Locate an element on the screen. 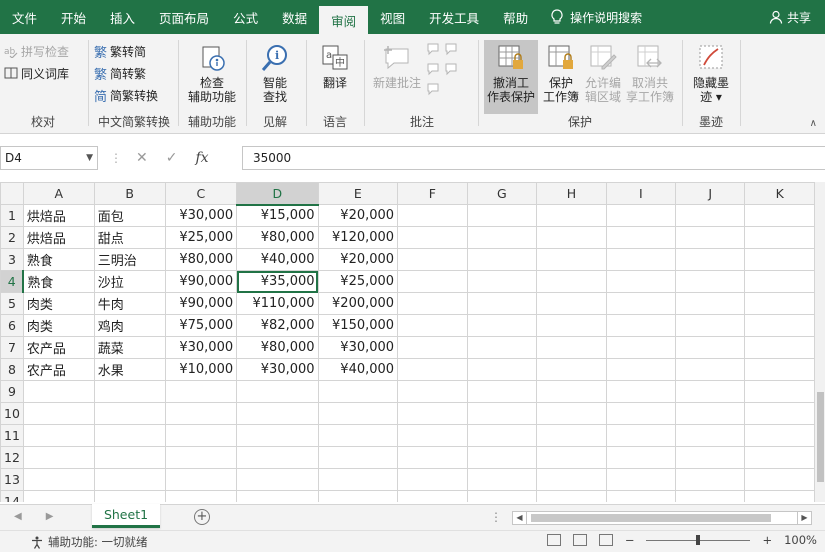 The image size is (825, 552). cell-c14 is located at coordinates (201, 496).